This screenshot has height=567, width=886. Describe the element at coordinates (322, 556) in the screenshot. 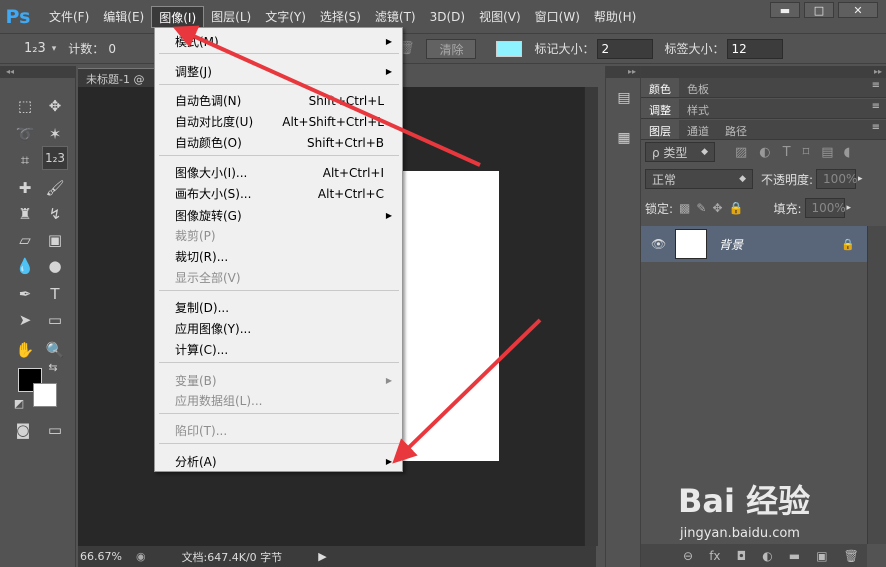

I see `status-menu-arrow-icon: ▶` at that location.